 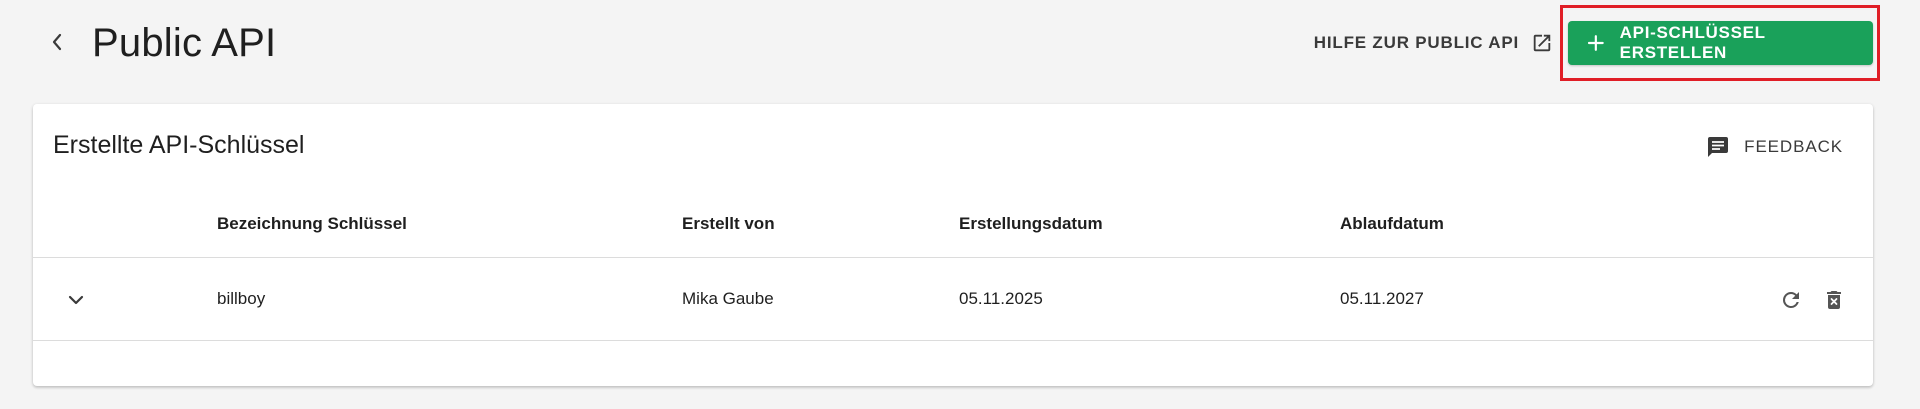 I want to click on feedback-button: FEEDBACK, so click(x=1774, y=147).